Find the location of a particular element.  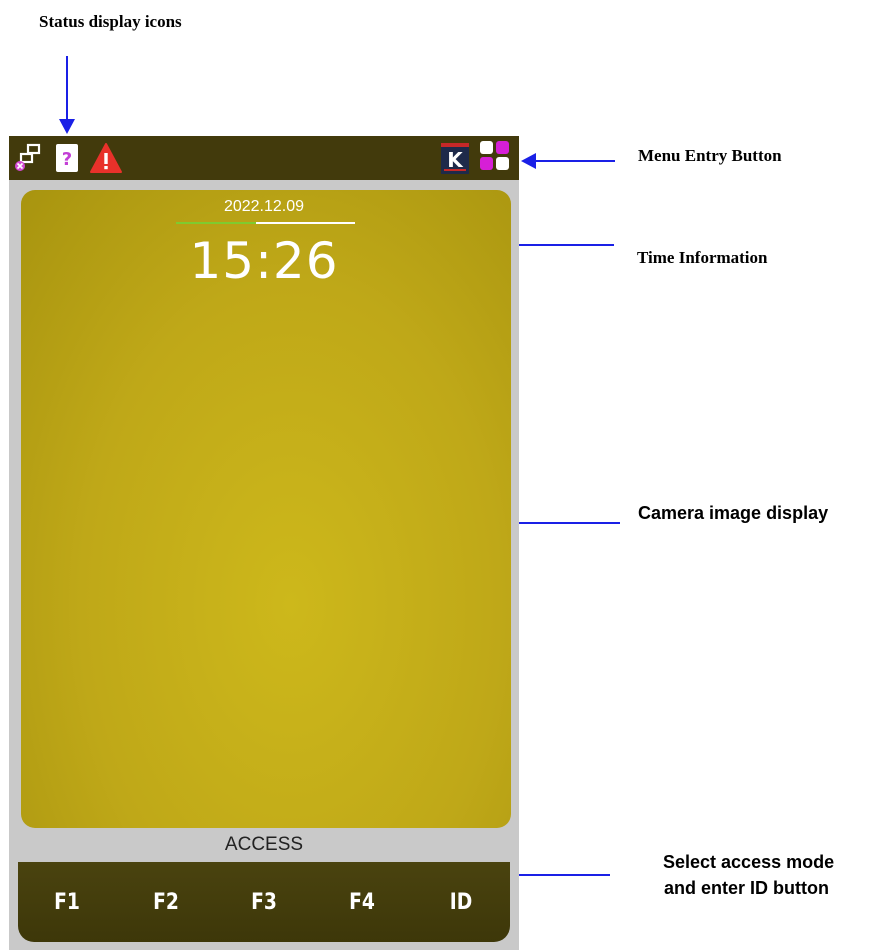

status-icons-annotation: Status display icons is located at coordinates (110, 21).